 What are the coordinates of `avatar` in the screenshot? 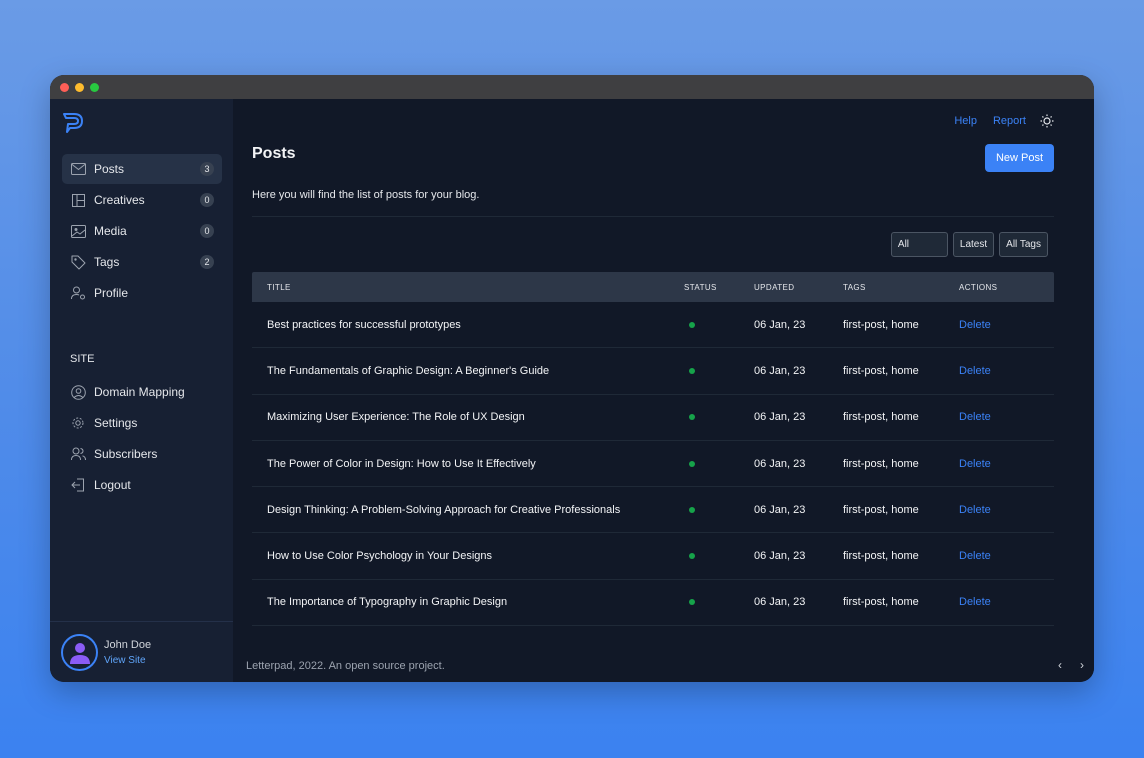 It's located at (79, 652).